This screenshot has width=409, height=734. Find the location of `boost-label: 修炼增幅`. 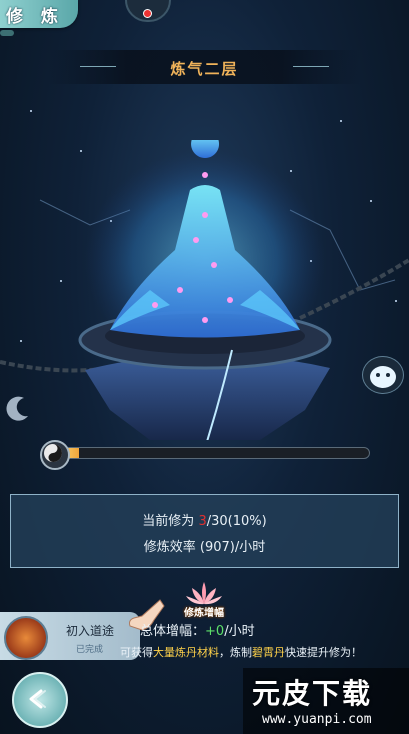

boost-label: 修炼增幅 is located at coordinates (204, 613).